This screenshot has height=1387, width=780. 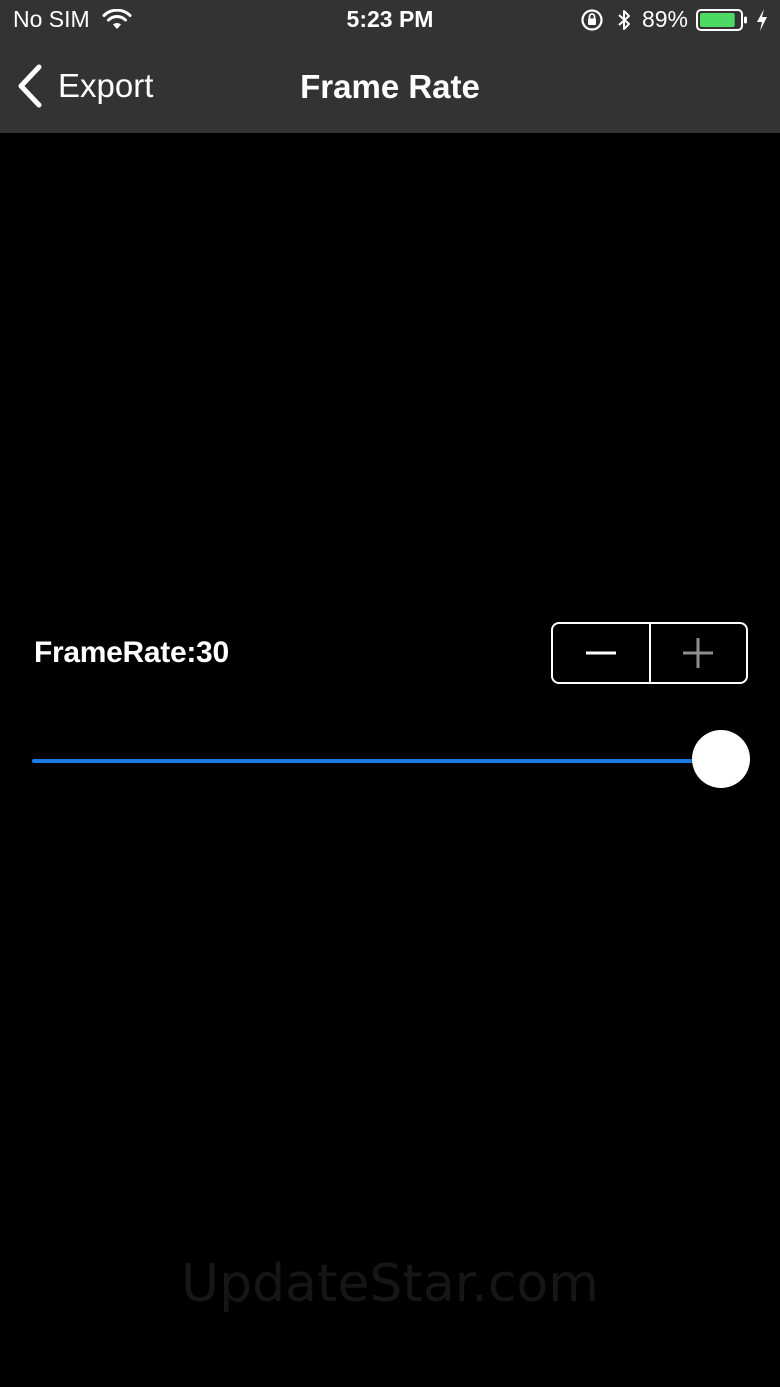 What do you see at coordinates (376, 761) in the screenshot?
I see `slider-track-filled` at bounding box center [376, 761].